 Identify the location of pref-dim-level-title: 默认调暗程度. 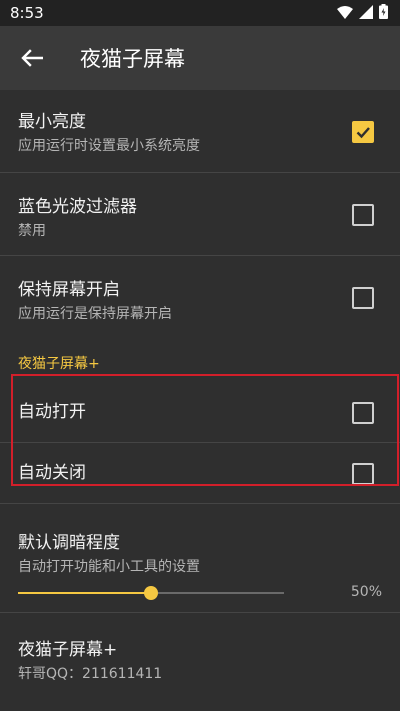
(69, 543).